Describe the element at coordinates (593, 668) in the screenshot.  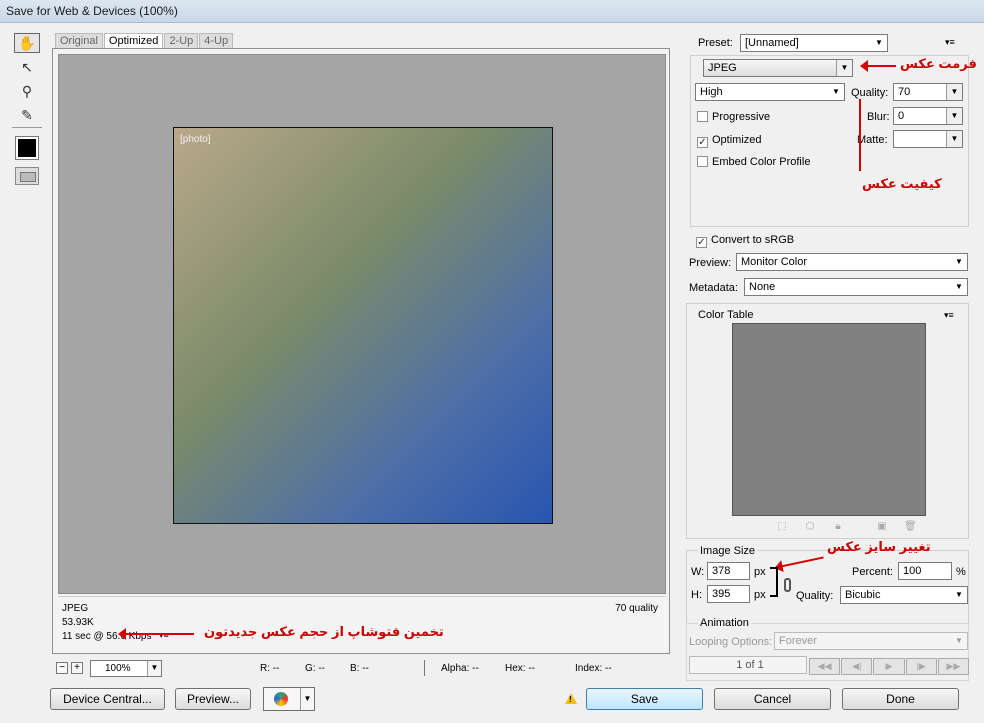
I see `pixel-index-readout: Index: --` at that location.